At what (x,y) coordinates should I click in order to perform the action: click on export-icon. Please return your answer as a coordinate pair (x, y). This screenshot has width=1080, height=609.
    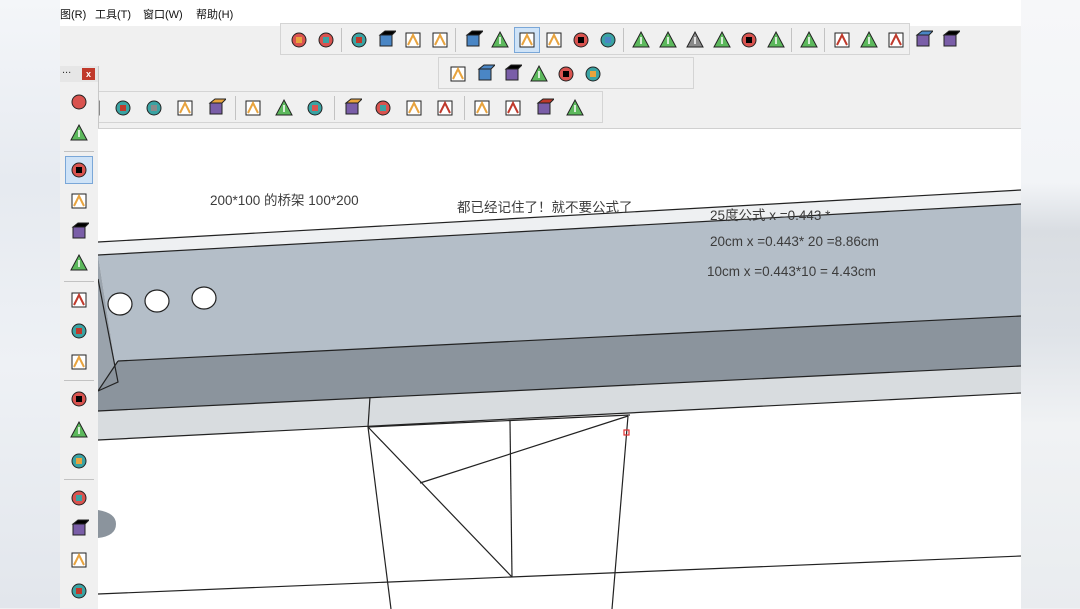
    Looking at the image, I should click on (575, 108).